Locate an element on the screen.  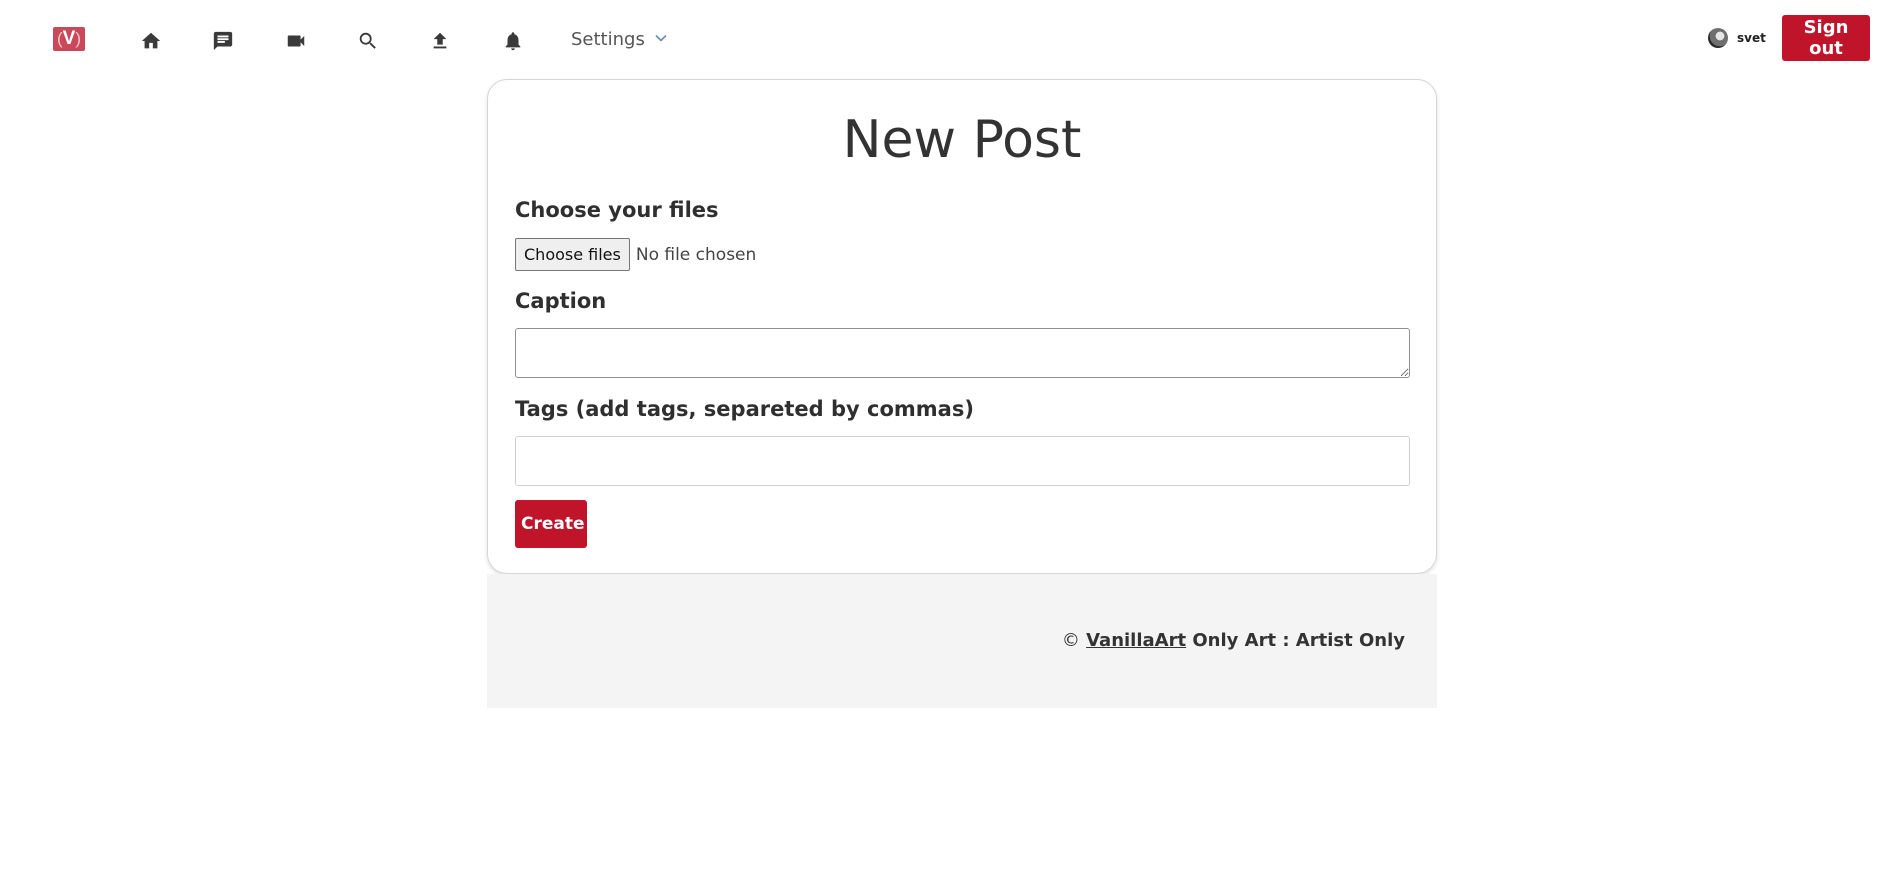
chevron-down-icon is located at coordinates (661, 39).